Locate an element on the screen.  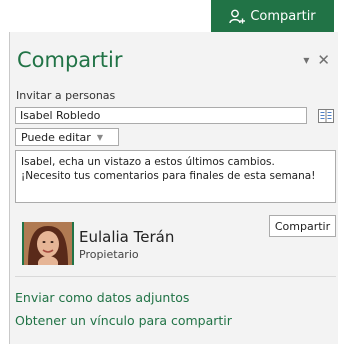
chevron-down-icon: ▾ is located at coordinates (306, 60).